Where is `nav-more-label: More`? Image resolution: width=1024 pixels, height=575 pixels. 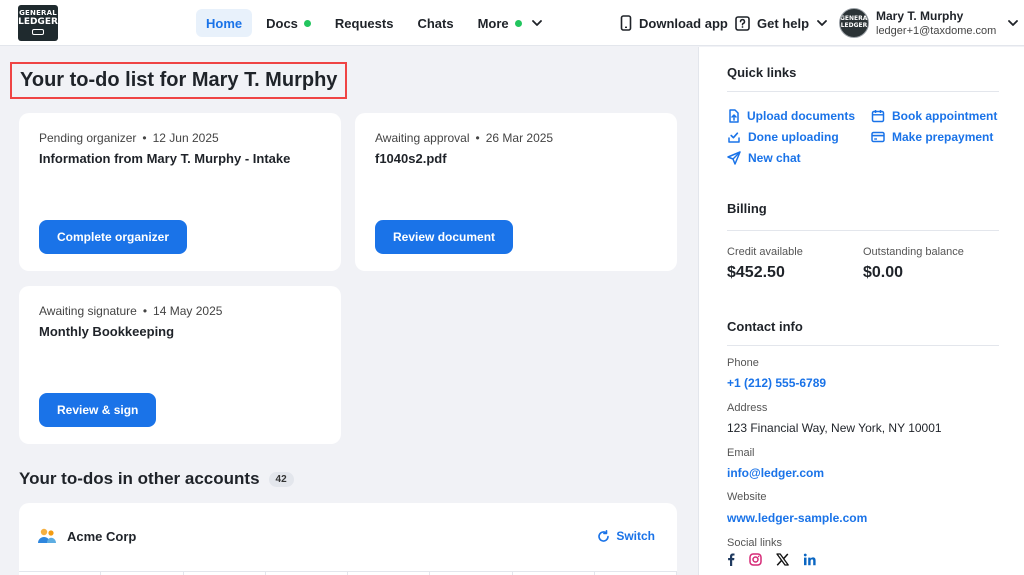
nav-more-label: More is located at coordinates (493, 23).